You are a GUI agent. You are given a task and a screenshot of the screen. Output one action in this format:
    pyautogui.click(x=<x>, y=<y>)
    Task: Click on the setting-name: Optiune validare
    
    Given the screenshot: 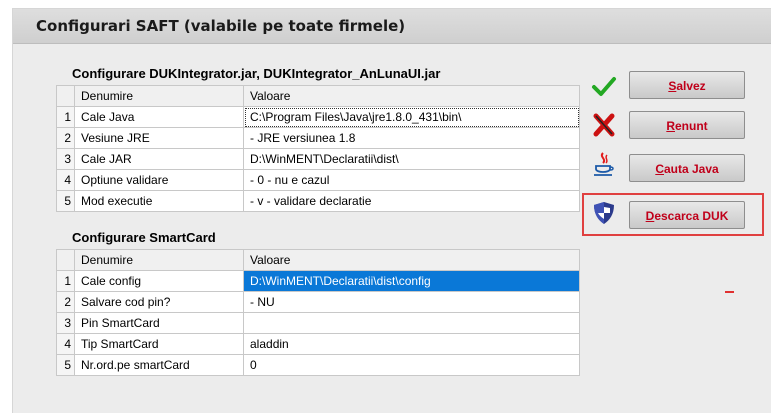 What is the action you would take?
    pyautogui.click(x=159, y=180)
    